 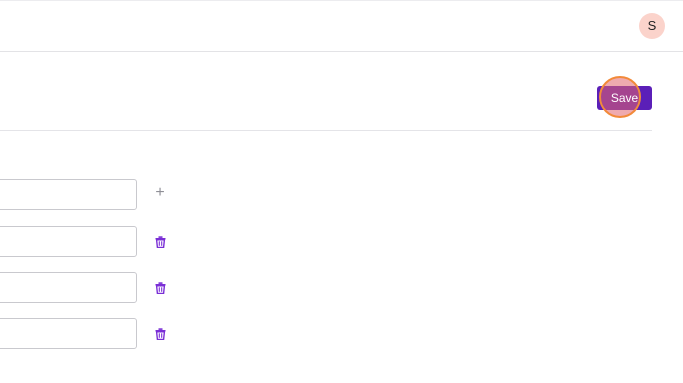 What do you see at coordinates (341, 26) in the screenshot?
I see `top-bar: S` at bounding box center [341, 26].